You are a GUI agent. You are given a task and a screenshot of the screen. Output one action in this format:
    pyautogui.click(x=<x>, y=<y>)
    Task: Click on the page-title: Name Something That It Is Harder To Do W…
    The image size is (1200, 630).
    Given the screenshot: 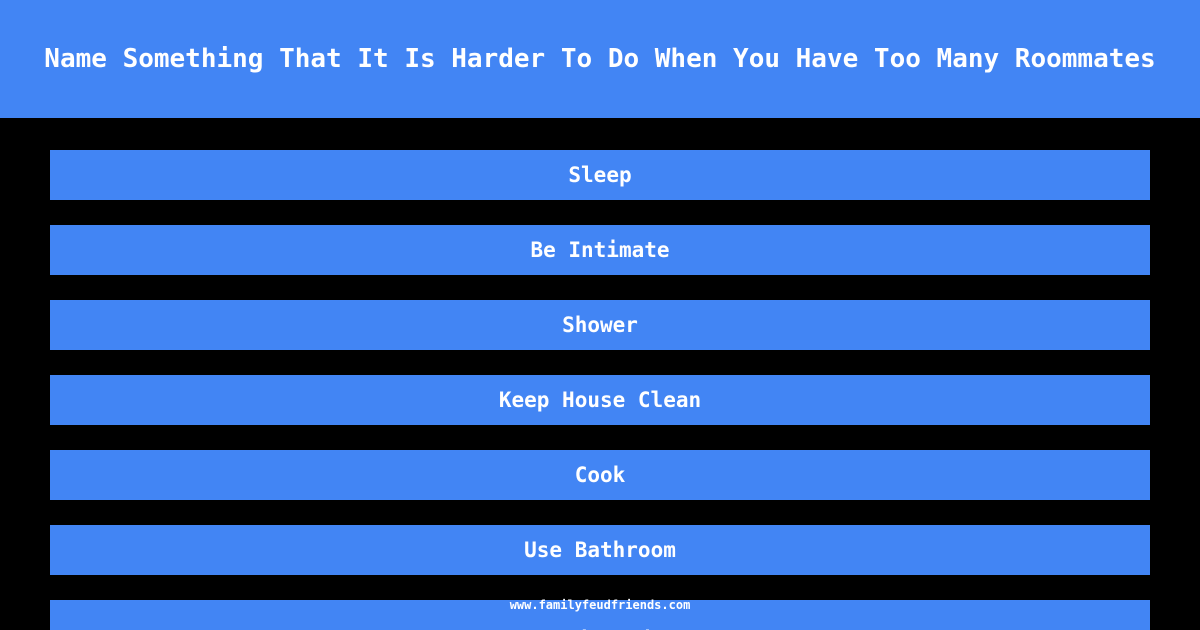 What is the action you would take?
    pyautogui.click(x=600, y=58)
    